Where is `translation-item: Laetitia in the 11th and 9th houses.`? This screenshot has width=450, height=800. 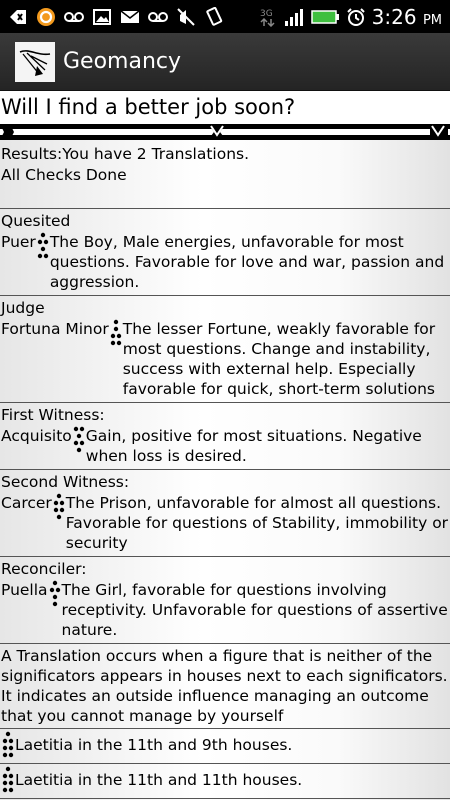
translation-item: Laetitia in the 11th and 9th houses. is located at coordinates (225, 746).